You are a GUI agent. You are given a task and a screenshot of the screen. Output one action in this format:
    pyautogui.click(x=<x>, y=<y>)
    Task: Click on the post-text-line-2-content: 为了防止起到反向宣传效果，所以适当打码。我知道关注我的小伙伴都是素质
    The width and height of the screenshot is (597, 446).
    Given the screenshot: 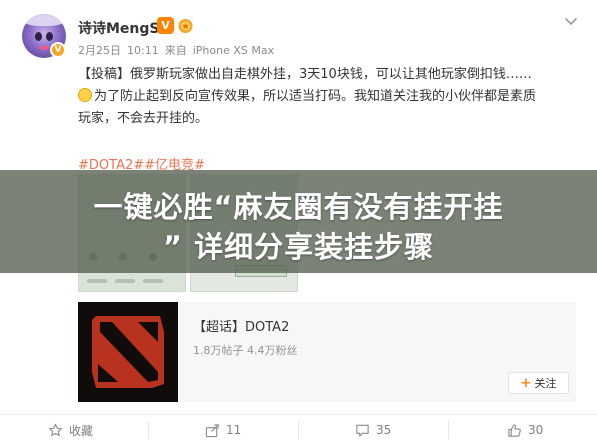 What is the action you would take?
    pyautogui.click(x=315, y=96)
    